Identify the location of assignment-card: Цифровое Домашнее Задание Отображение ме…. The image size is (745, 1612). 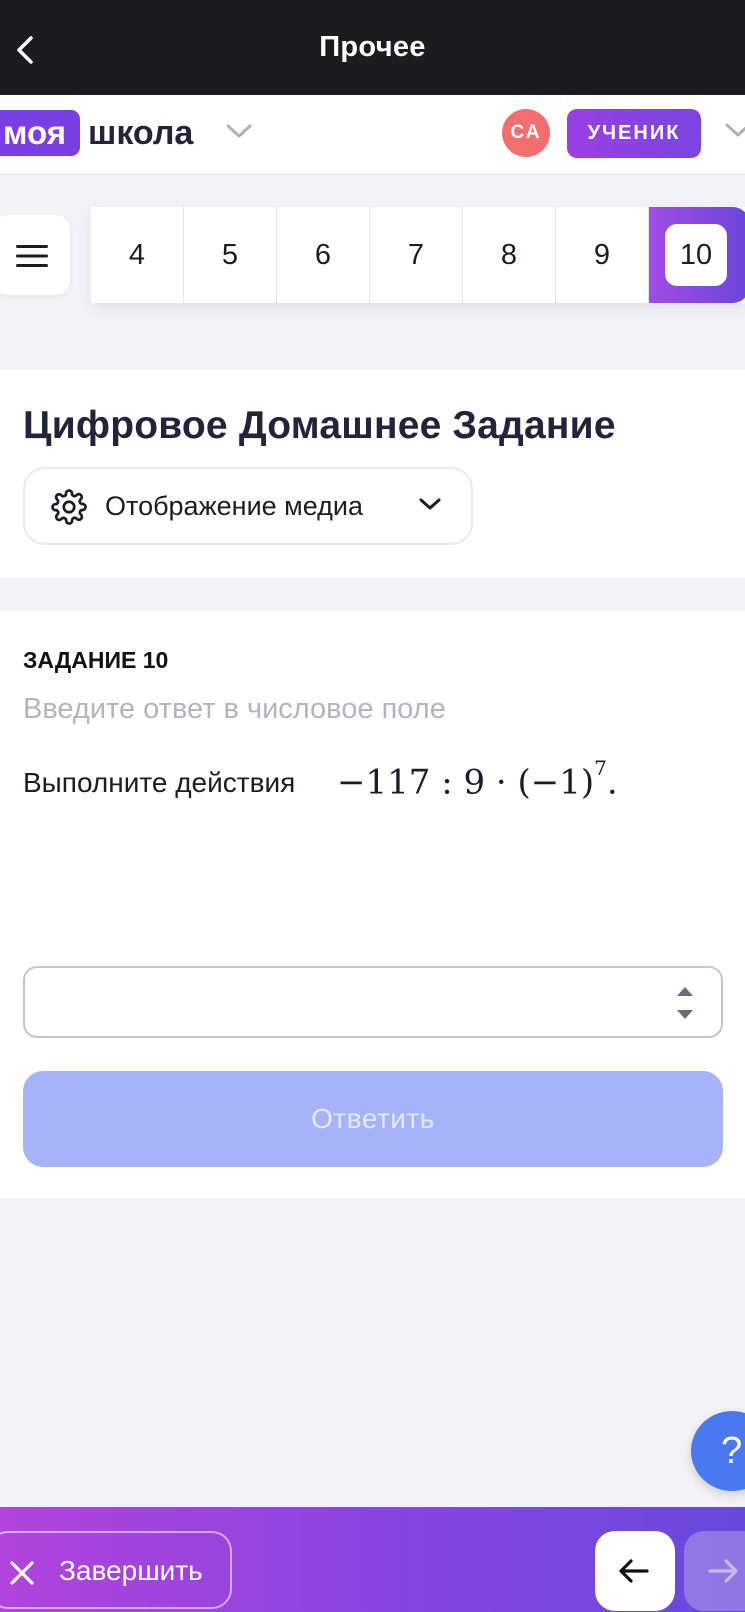
(372, 474).